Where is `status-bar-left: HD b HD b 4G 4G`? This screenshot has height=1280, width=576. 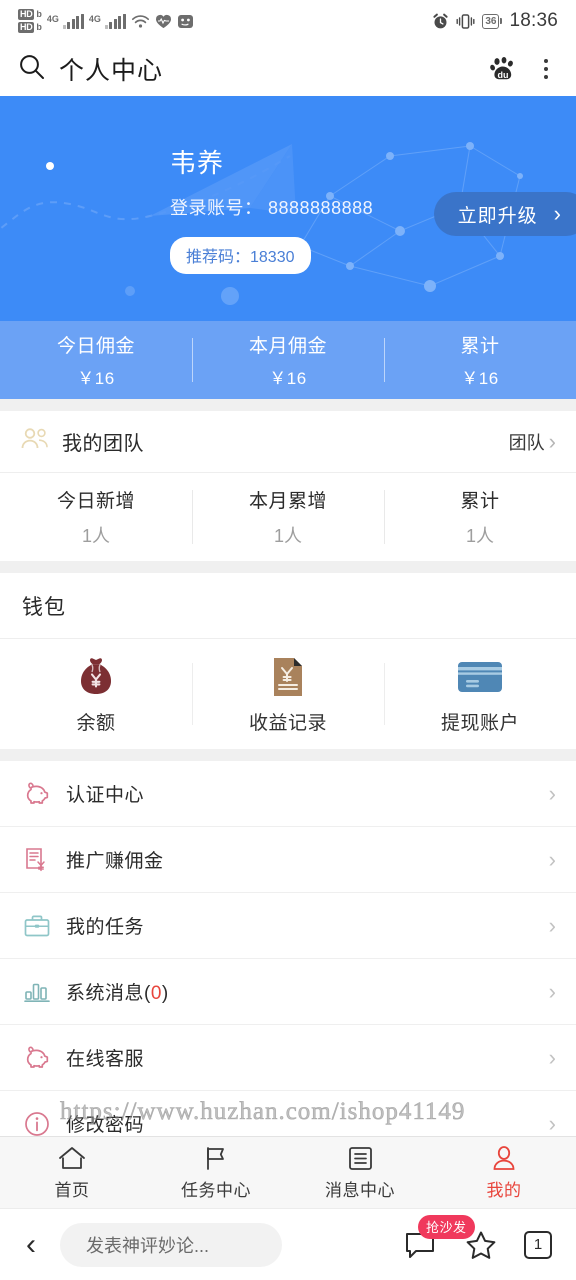
status-bar-left: HD b HD b 4G 4G is located at coordinates (106, 21).